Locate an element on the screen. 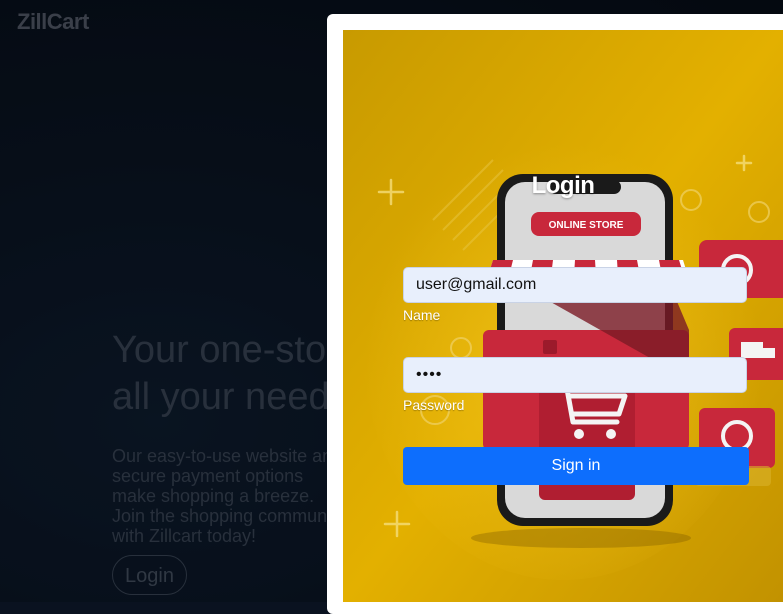 The height and width of the screenshot is (614, 783). sign-in-button: Sign in is located at coordinates (576, 466).